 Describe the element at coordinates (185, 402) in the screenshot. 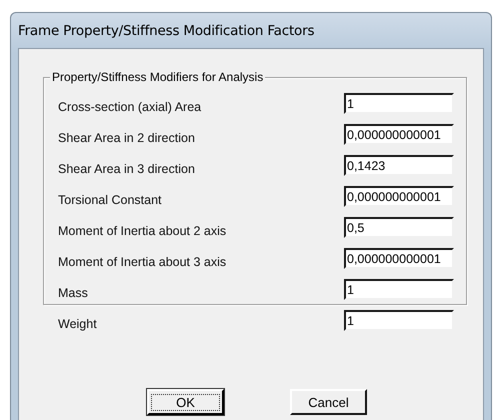

I see `ok-button: OK` at that location.